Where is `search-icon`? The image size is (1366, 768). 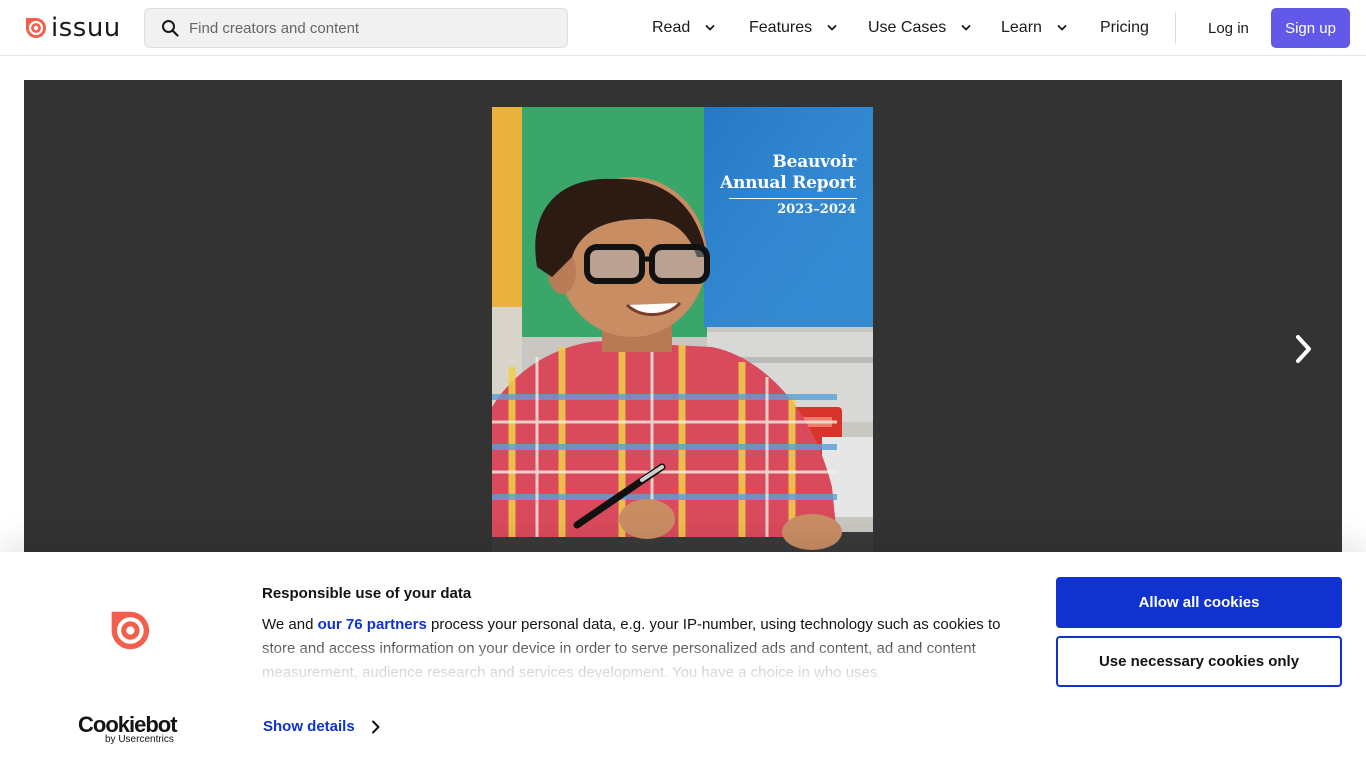 search-icon is located at coordinates (170, 28).